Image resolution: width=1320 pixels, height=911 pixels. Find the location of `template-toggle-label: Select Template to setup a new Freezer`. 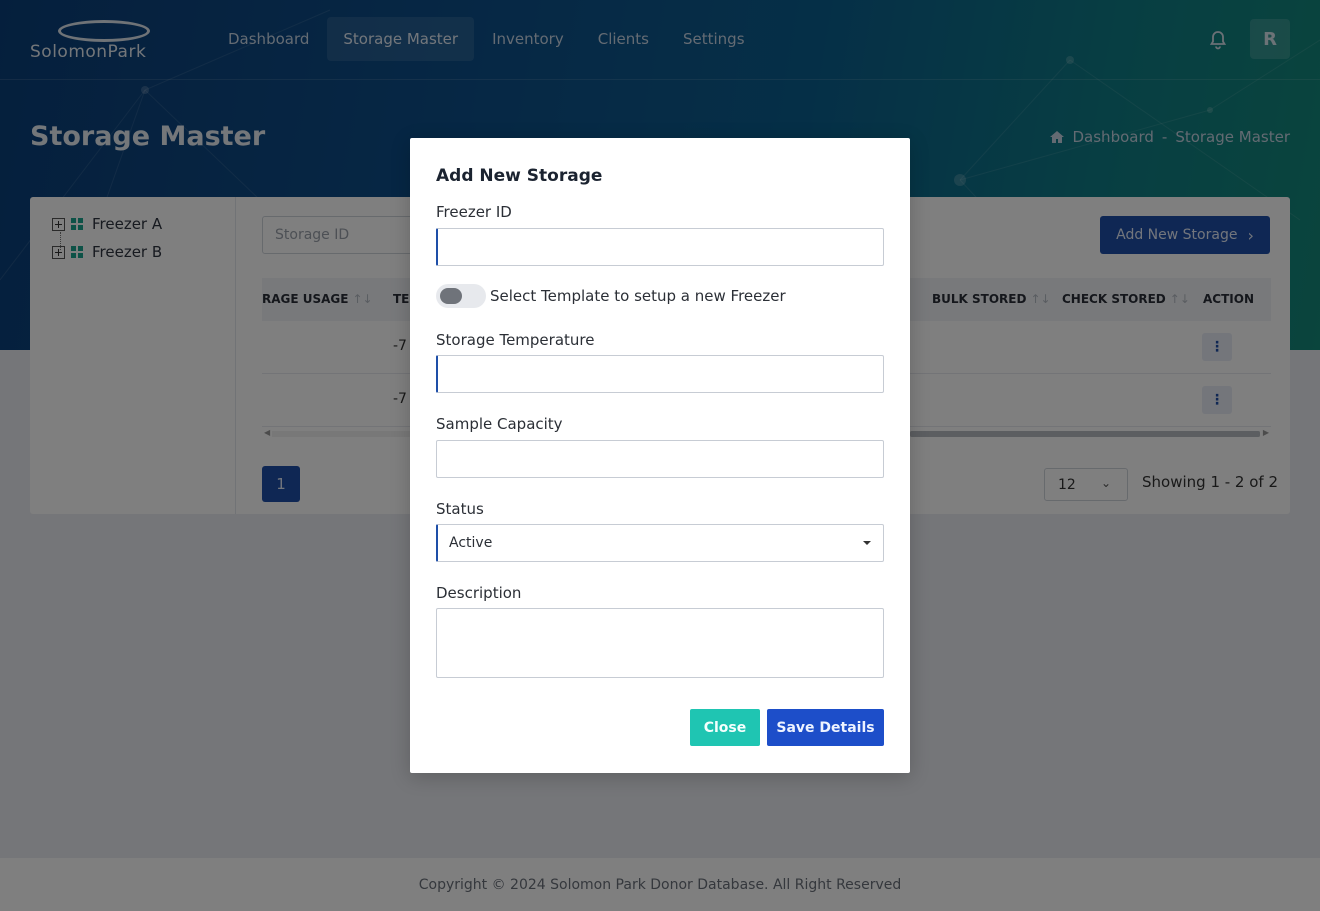

template-toggle-label: Select Template to setup a new Freezer is located at coordinates (638, 296).